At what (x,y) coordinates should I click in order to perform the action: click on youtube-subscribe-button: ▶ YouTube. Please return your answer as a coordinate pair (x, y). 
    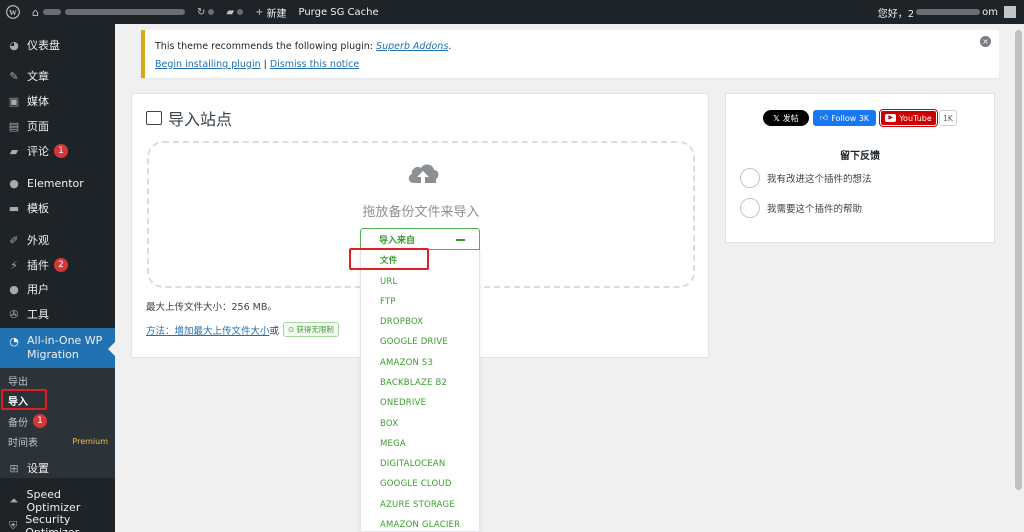
    Looking at the image, I should click on (908, 118).